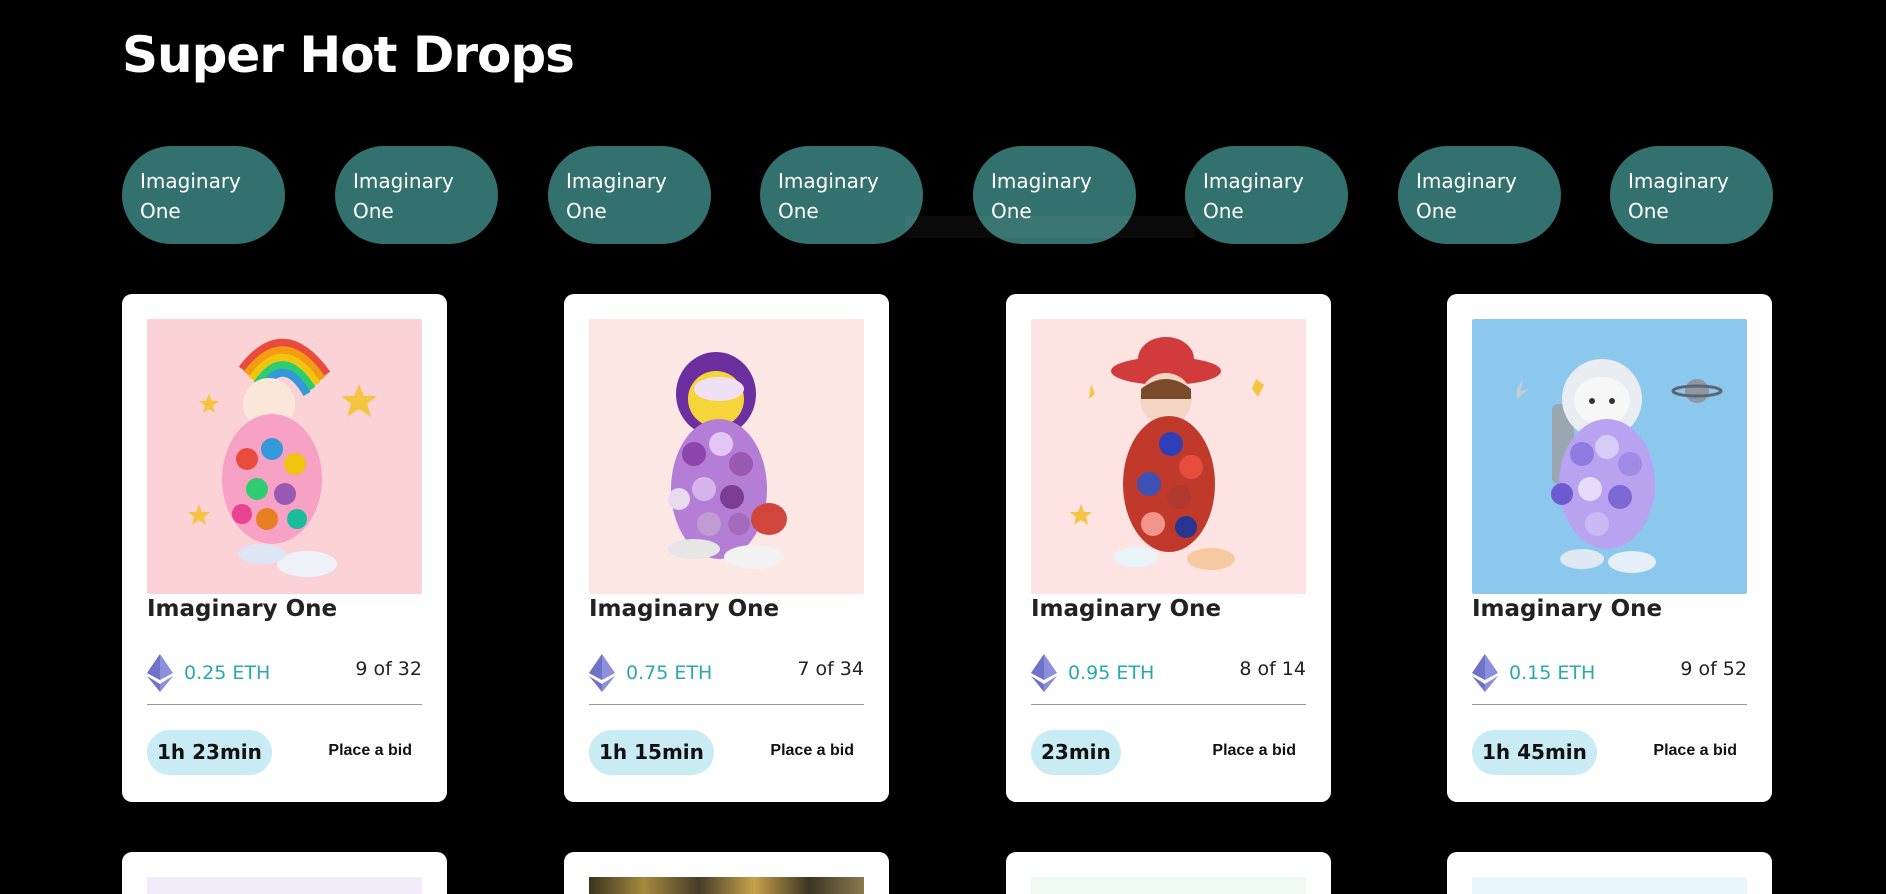 Image resolution: width=1886 pixels, height=894 pixels. Describe the element at coordinates (209, 752) in the screenshot. I see `countdown-timer: 1h 23min` at that location.